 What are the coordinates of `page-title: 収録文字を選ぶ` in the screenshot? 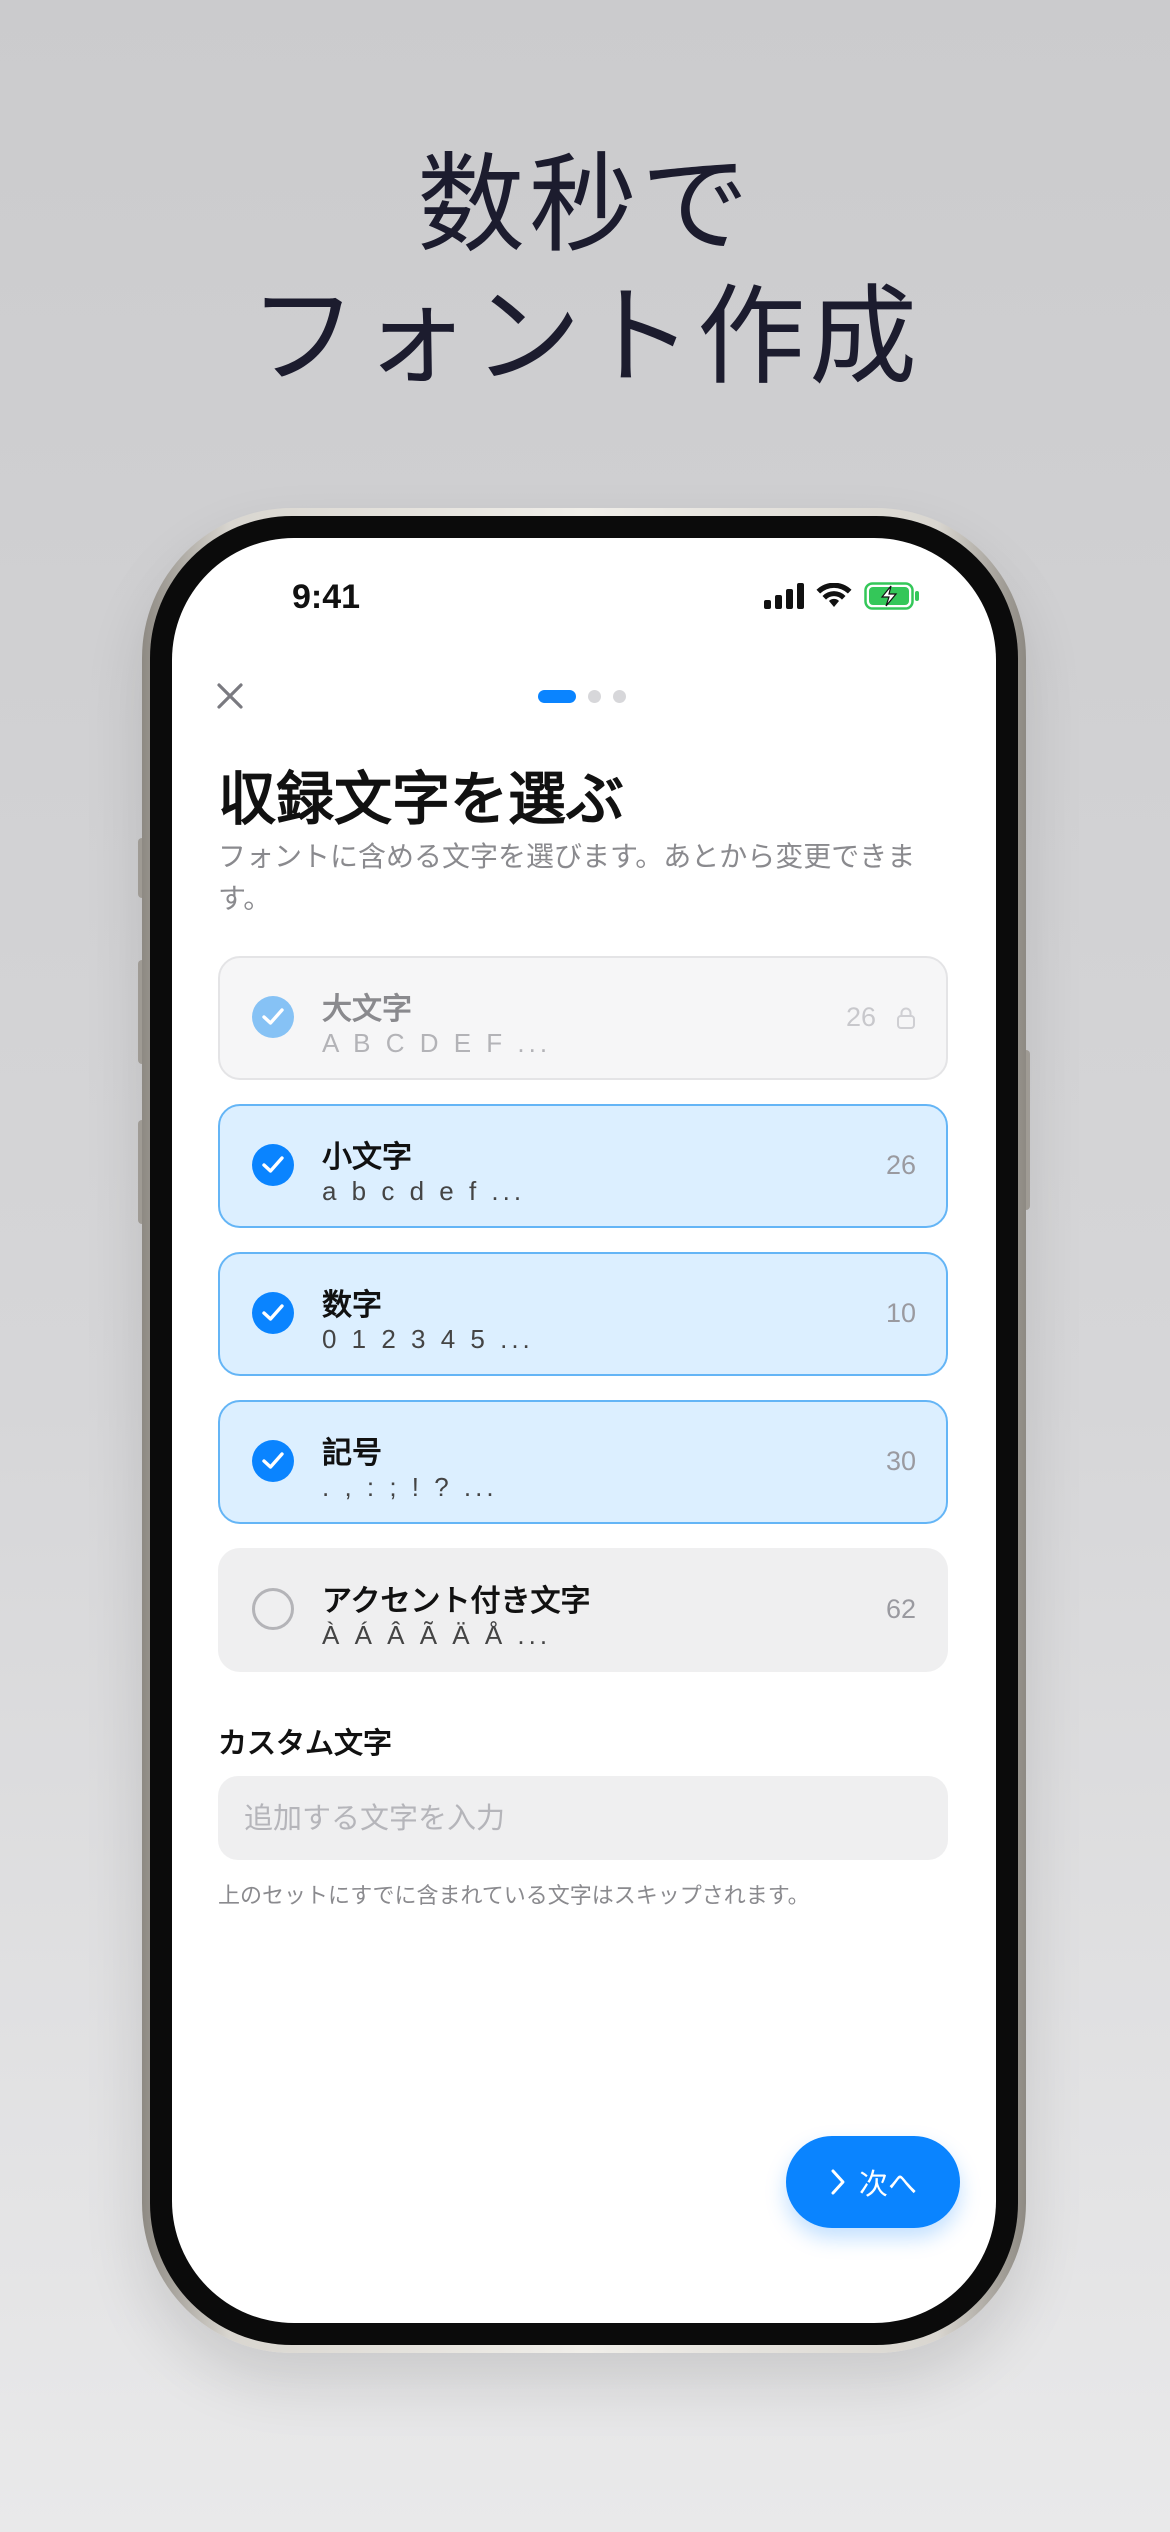 It's located at (421, 799).